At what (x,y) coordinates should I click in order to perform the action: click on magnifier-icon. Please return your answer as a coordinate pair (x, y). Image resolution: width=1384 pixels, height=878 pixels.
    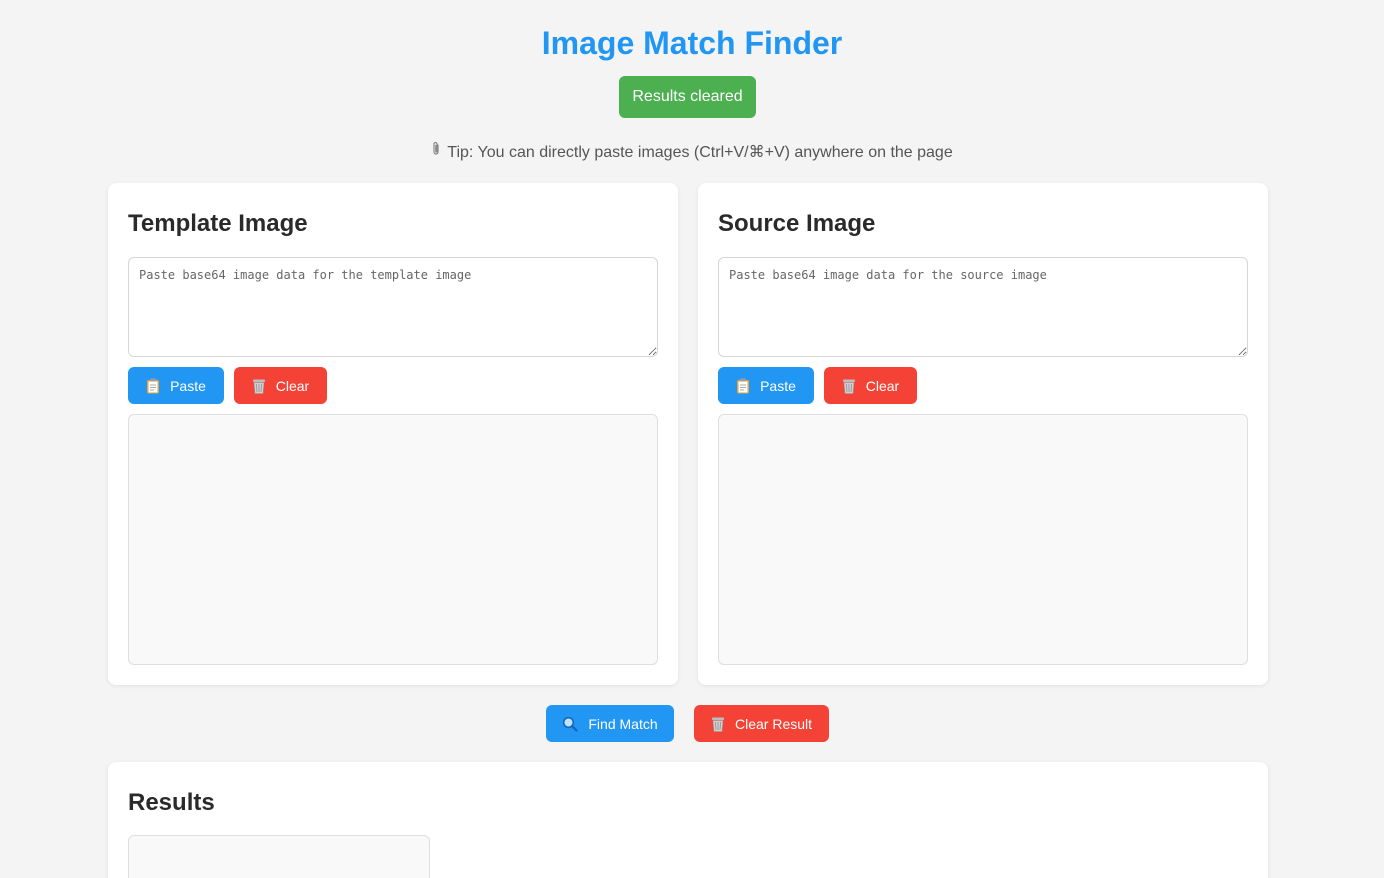
    Looking at the image, I should click on (570, 724).